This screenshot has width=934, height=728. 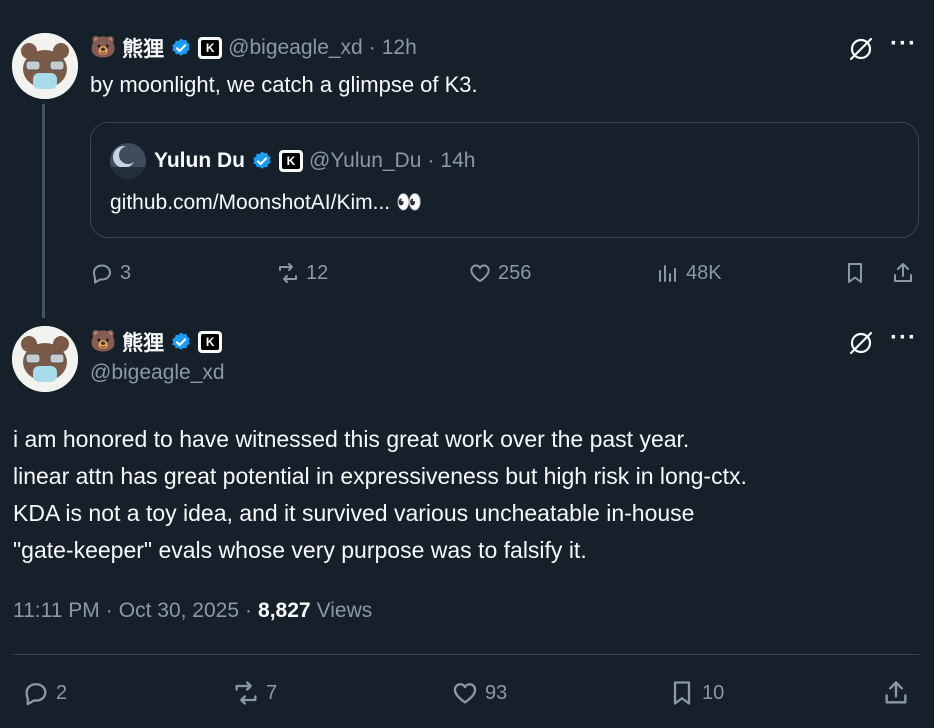 I want to click on tweet1-header: 🐻 熊狸 K @bigeagle_xd · 12h, so click(x=253, y=48).